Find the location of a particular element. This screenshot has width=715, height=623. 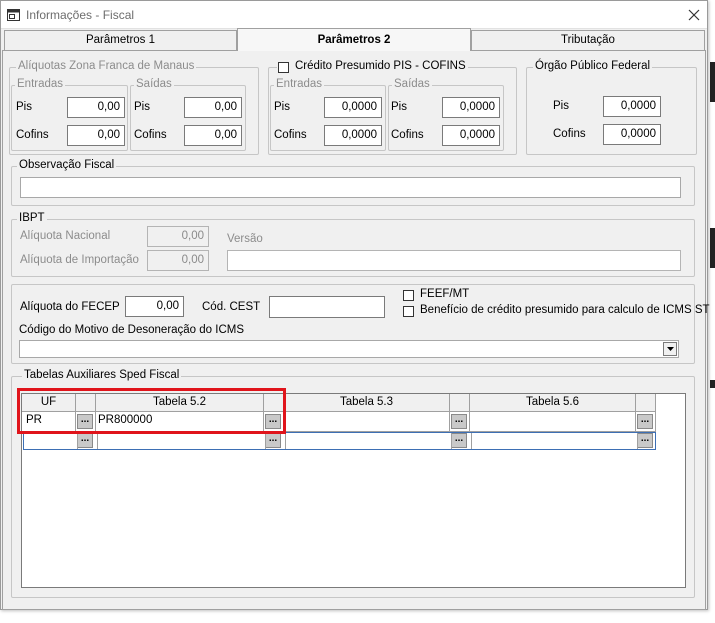

tabela-5-3-cell is located at coordinates (367, 422).